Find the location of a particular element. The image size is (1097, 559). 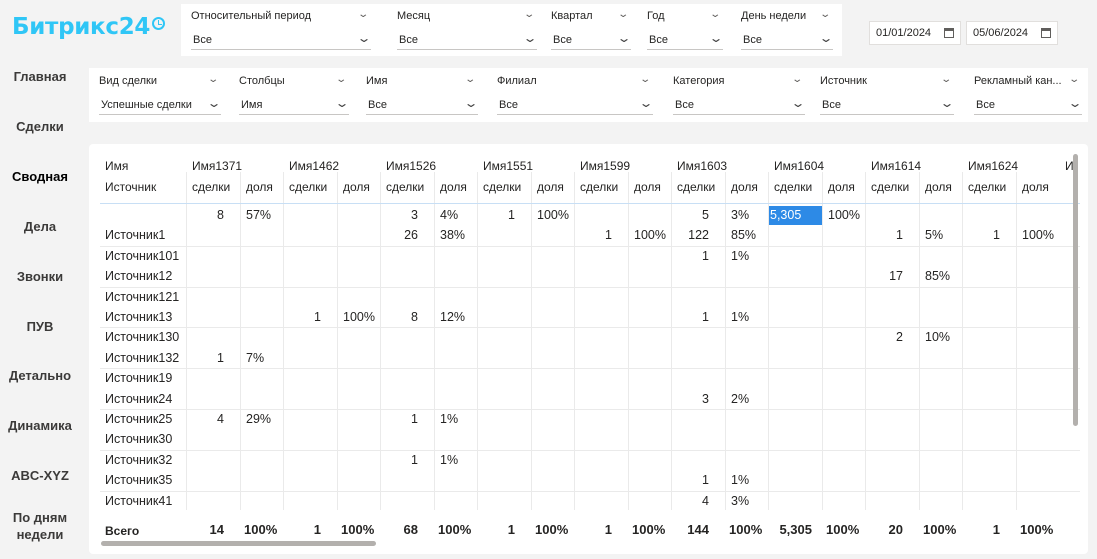

horizontal-scrollbar is located at coordinates (238, 543).